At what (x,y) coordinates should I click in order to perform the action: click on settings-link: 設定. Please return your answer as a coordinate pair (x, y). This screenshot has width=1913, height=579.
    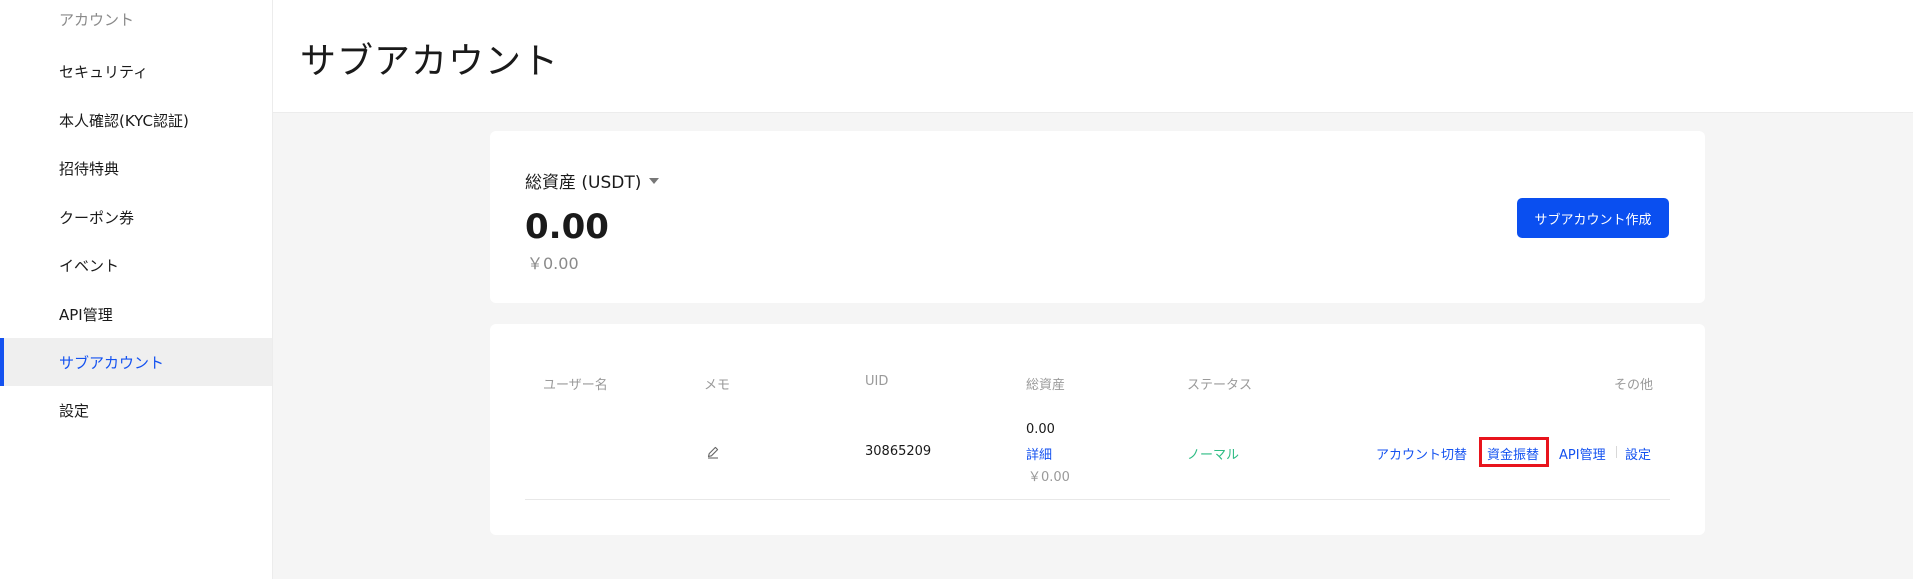
    Looking at the image, I should click on (1638, 453).